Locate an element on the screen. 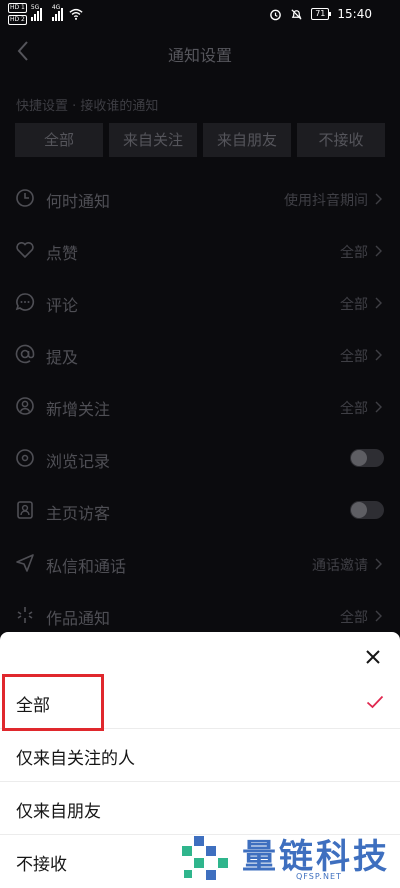  close-icon is located at coordinates (373, 657).